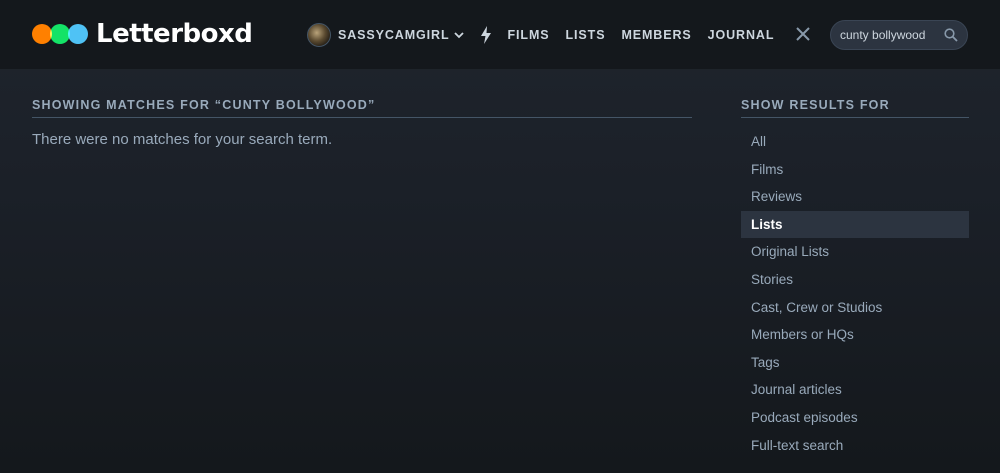 Image resolution: width=1000 pixels, height=473 pixels. I want to click on username-menu: SASSYCAMGIRL, so click(394, 35).